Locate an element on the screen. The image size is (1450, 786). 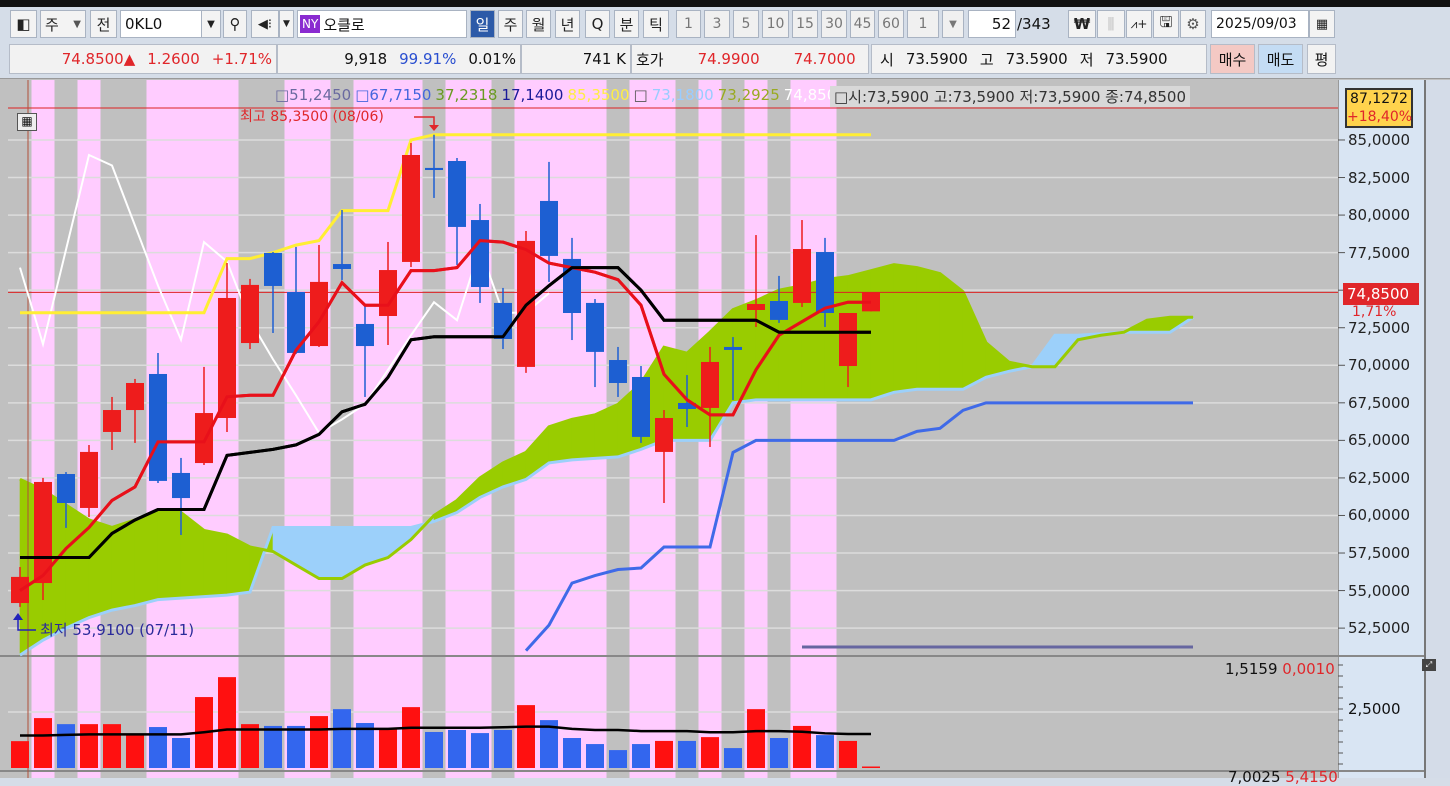
y-tick-label: 72,5000 is located at coordinates (1379, 327).